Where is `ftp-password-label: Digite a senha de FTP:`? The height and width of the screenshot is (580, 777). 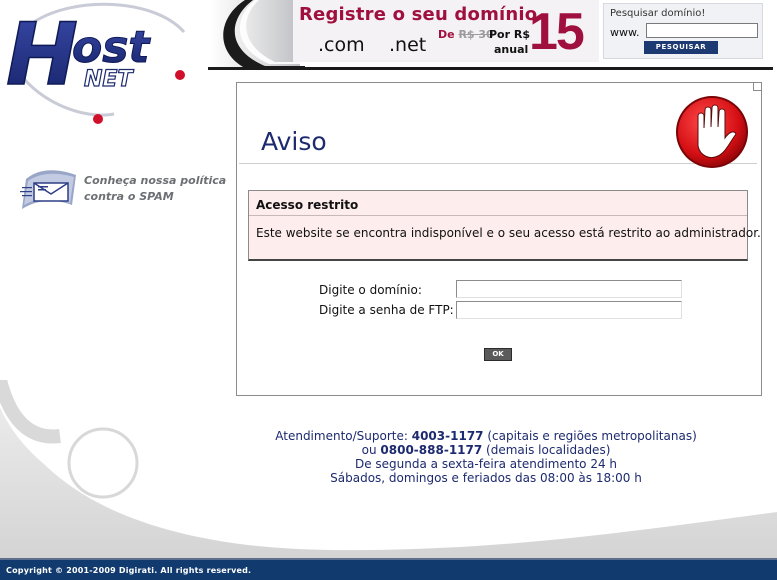 ftp-password-label: Digite a senha de FTP: is located at coordinates (386, 310).